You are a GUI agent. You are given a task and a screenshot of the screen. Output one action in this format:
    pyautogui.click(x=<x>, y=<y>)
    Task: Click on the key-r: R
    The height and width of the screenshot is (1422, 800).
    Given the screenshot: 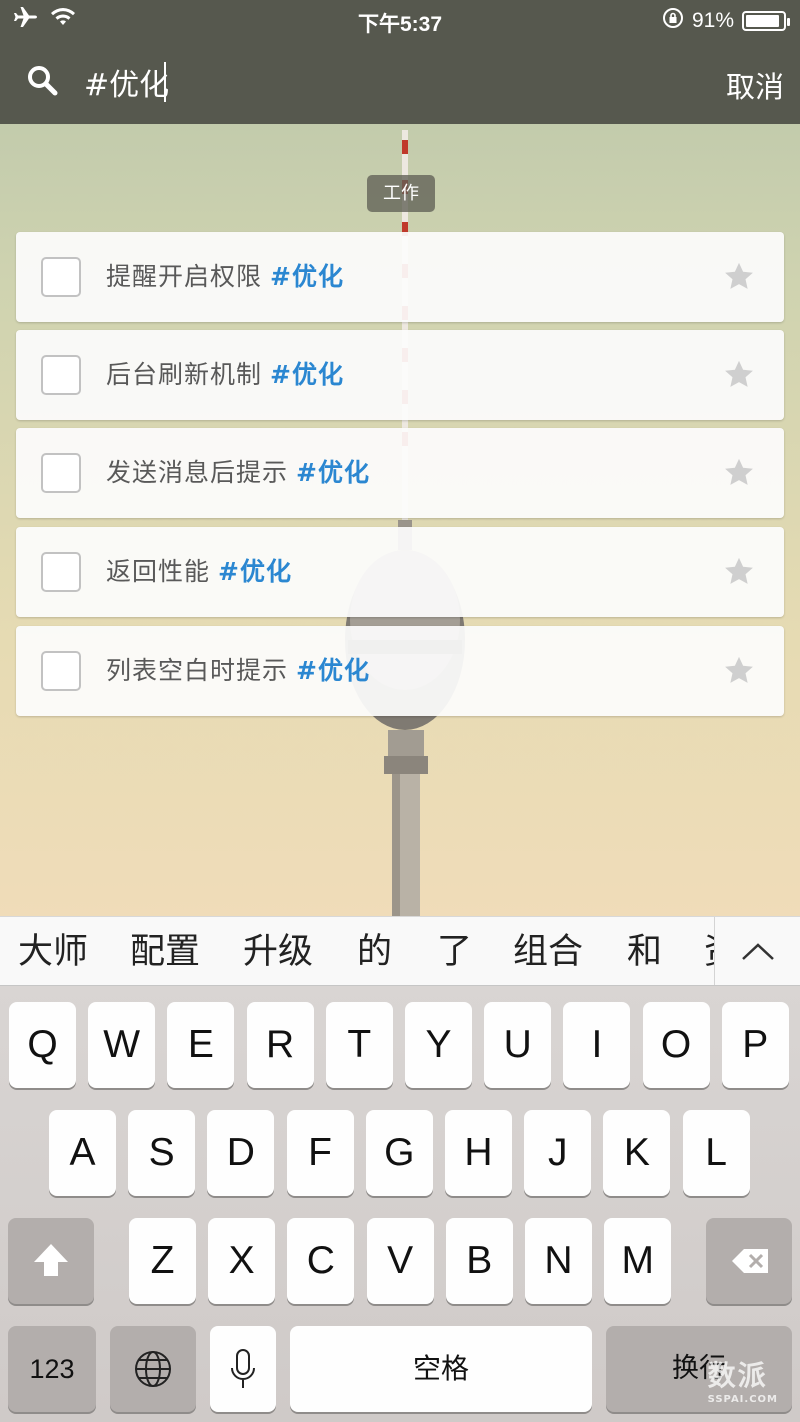 What is the action you would take?
    pyautogui.click(x=280, y=1045)
    